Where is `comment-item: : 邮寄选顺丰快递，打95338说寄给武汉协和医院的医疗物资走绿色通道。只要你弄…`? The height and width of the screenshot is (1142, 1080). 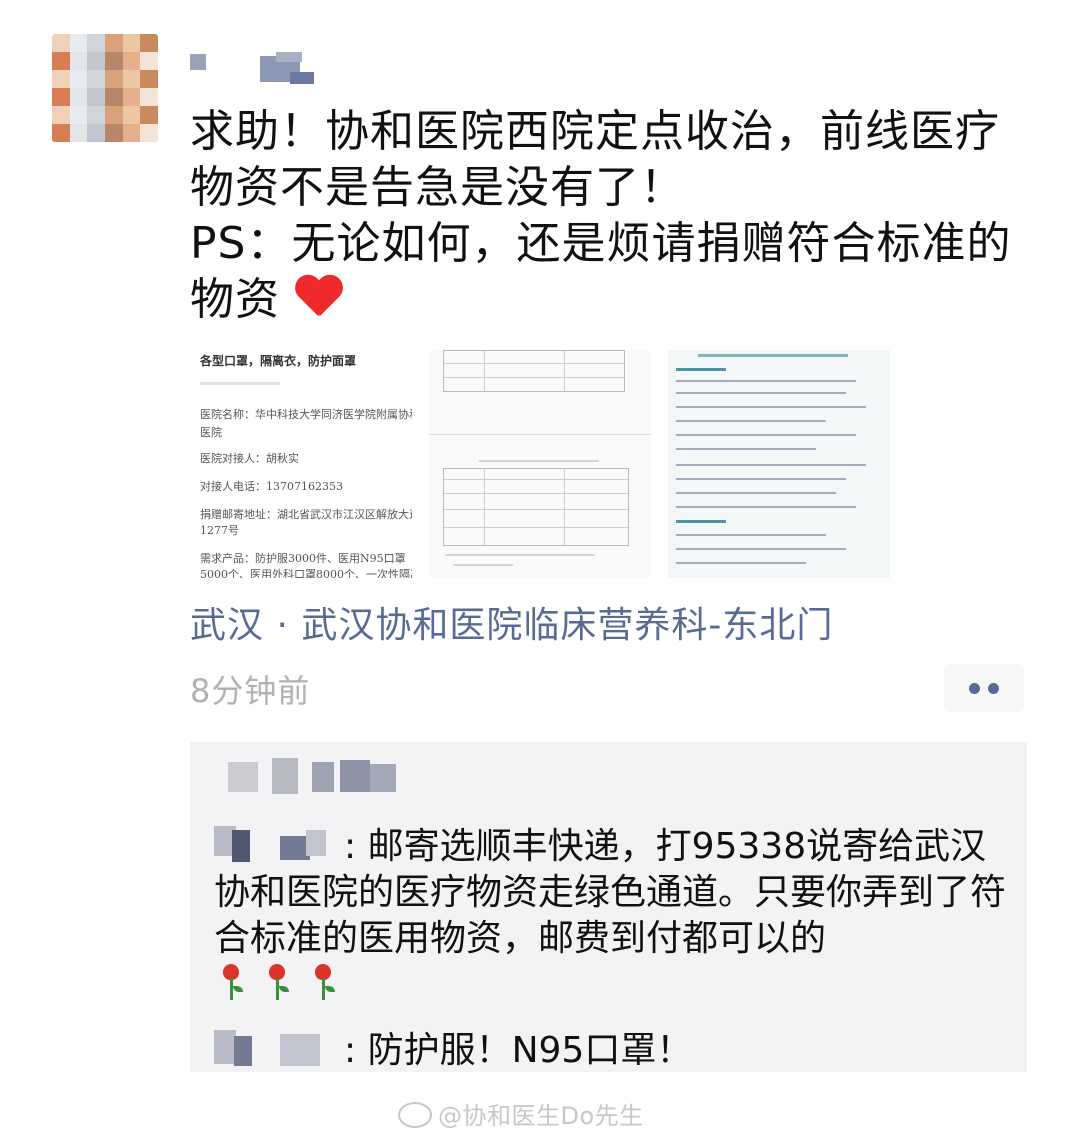 comment-item: : 邮寄选顺丰快递，打95338说寄给武汉协和医院的医疗物资走绿色通道。只要你弄… is located at coordinates (614, 916).